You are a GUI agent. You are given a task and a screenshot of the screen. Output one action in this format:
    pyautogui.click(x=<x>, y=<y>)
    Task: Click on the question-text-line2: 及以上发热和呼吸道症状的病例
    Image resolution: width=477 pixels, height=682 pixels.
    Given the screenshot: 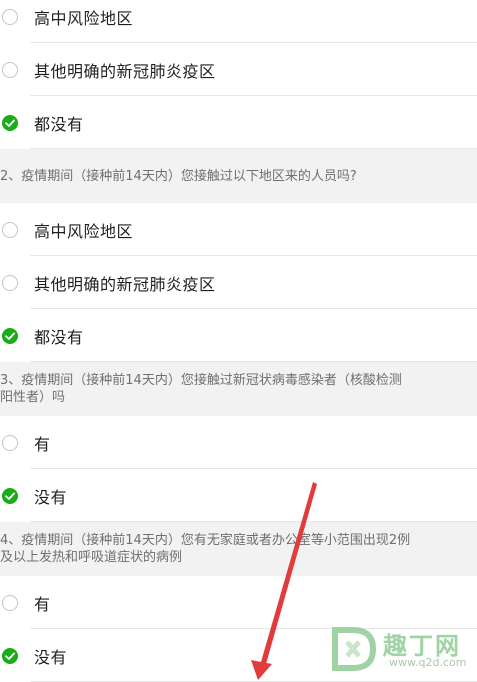 What is the action you would take?
    pyautogui.click(x=91, y=557)
    